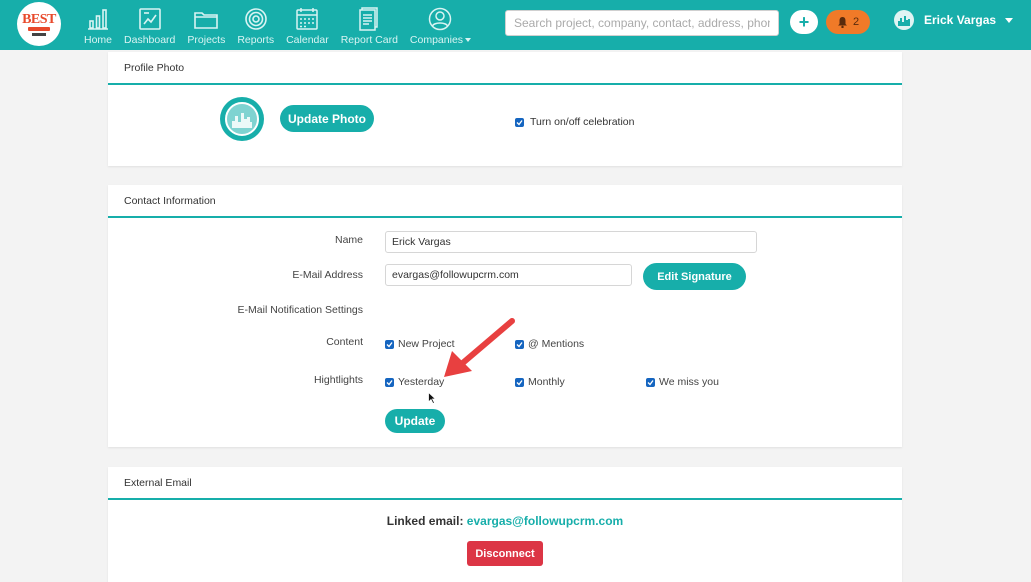  Describe the element at coordinates (842, 22) in the screenshot. I see `bell-icon` at that location.